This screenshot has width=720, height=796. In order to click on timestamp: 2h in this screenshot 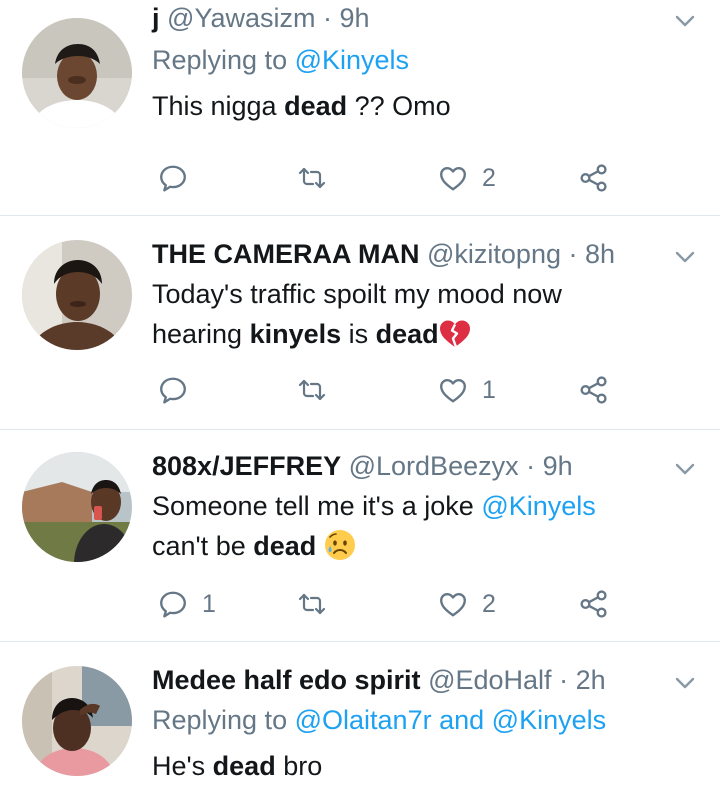, I will do `click(591, 680)`.